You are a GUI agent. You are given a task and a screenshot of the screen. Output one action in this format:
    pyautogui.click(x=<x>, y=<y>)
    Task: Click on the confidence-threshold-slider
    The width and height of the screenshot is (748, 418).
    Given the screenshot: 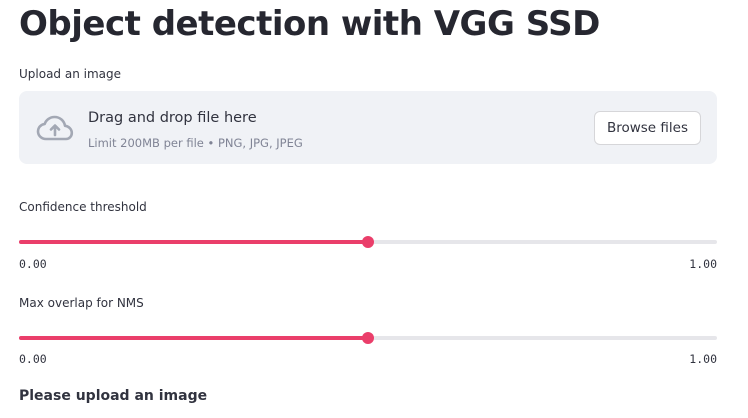 What is the action you would take?
    pyautogui.click(x=368, y=242)
    